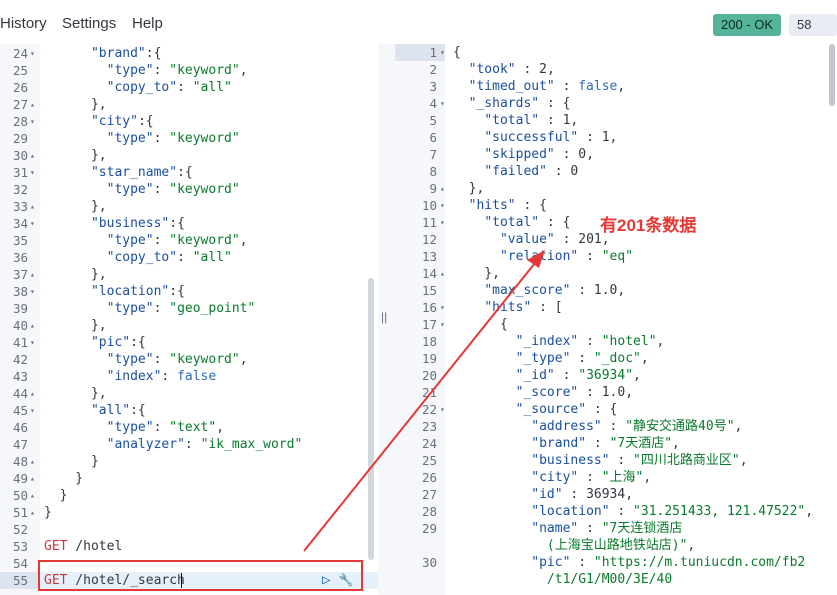  Describe the element at coordinates (429, 392) in the screenshot. I see `line-number: 21` at that location.